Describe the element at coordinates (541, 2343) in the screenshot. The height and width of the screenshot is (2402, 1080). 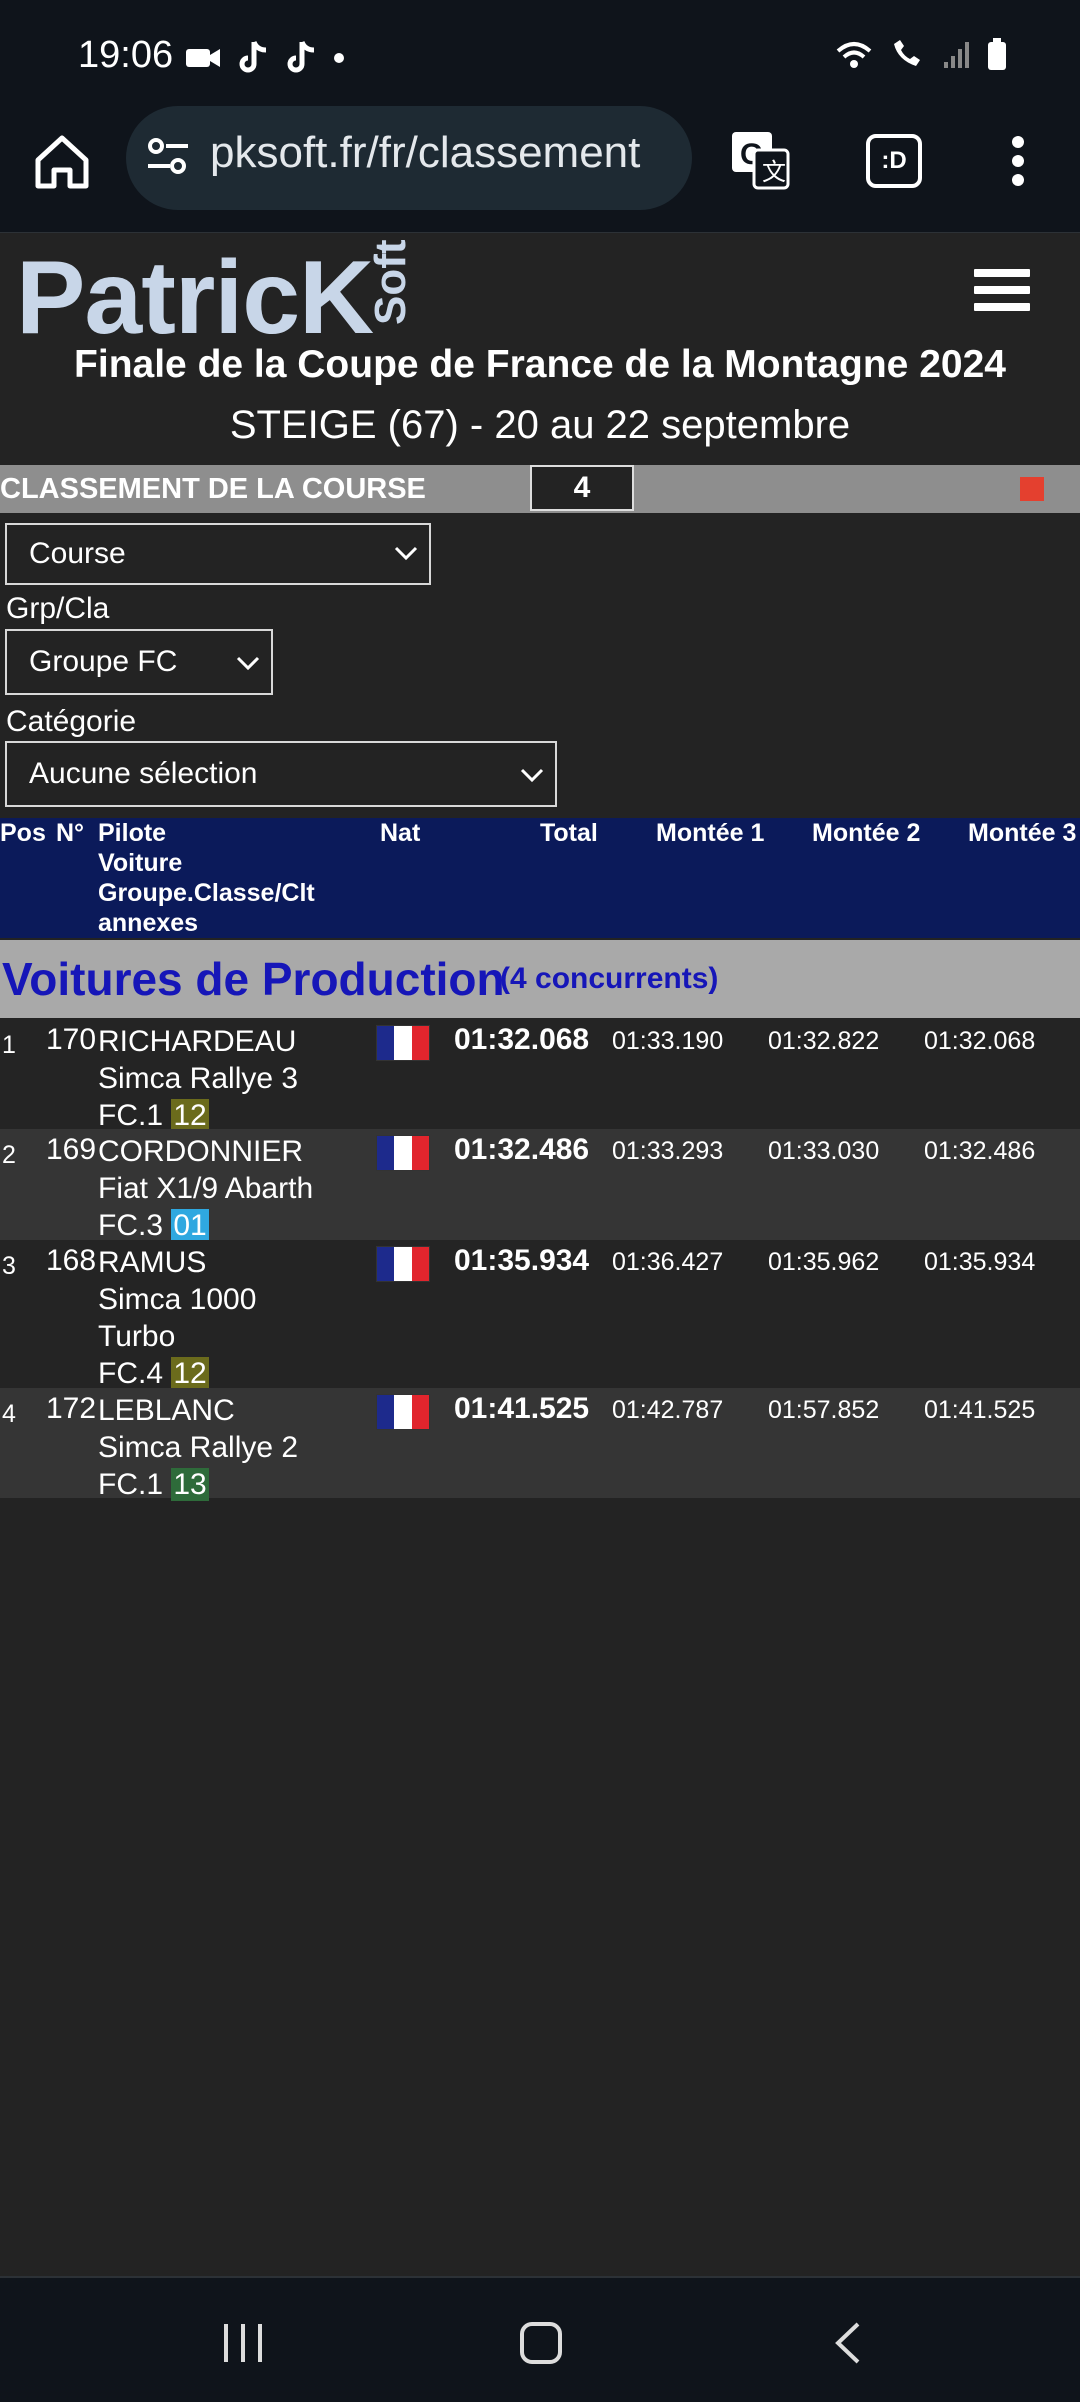
I see `home-nav-icon` at that location.